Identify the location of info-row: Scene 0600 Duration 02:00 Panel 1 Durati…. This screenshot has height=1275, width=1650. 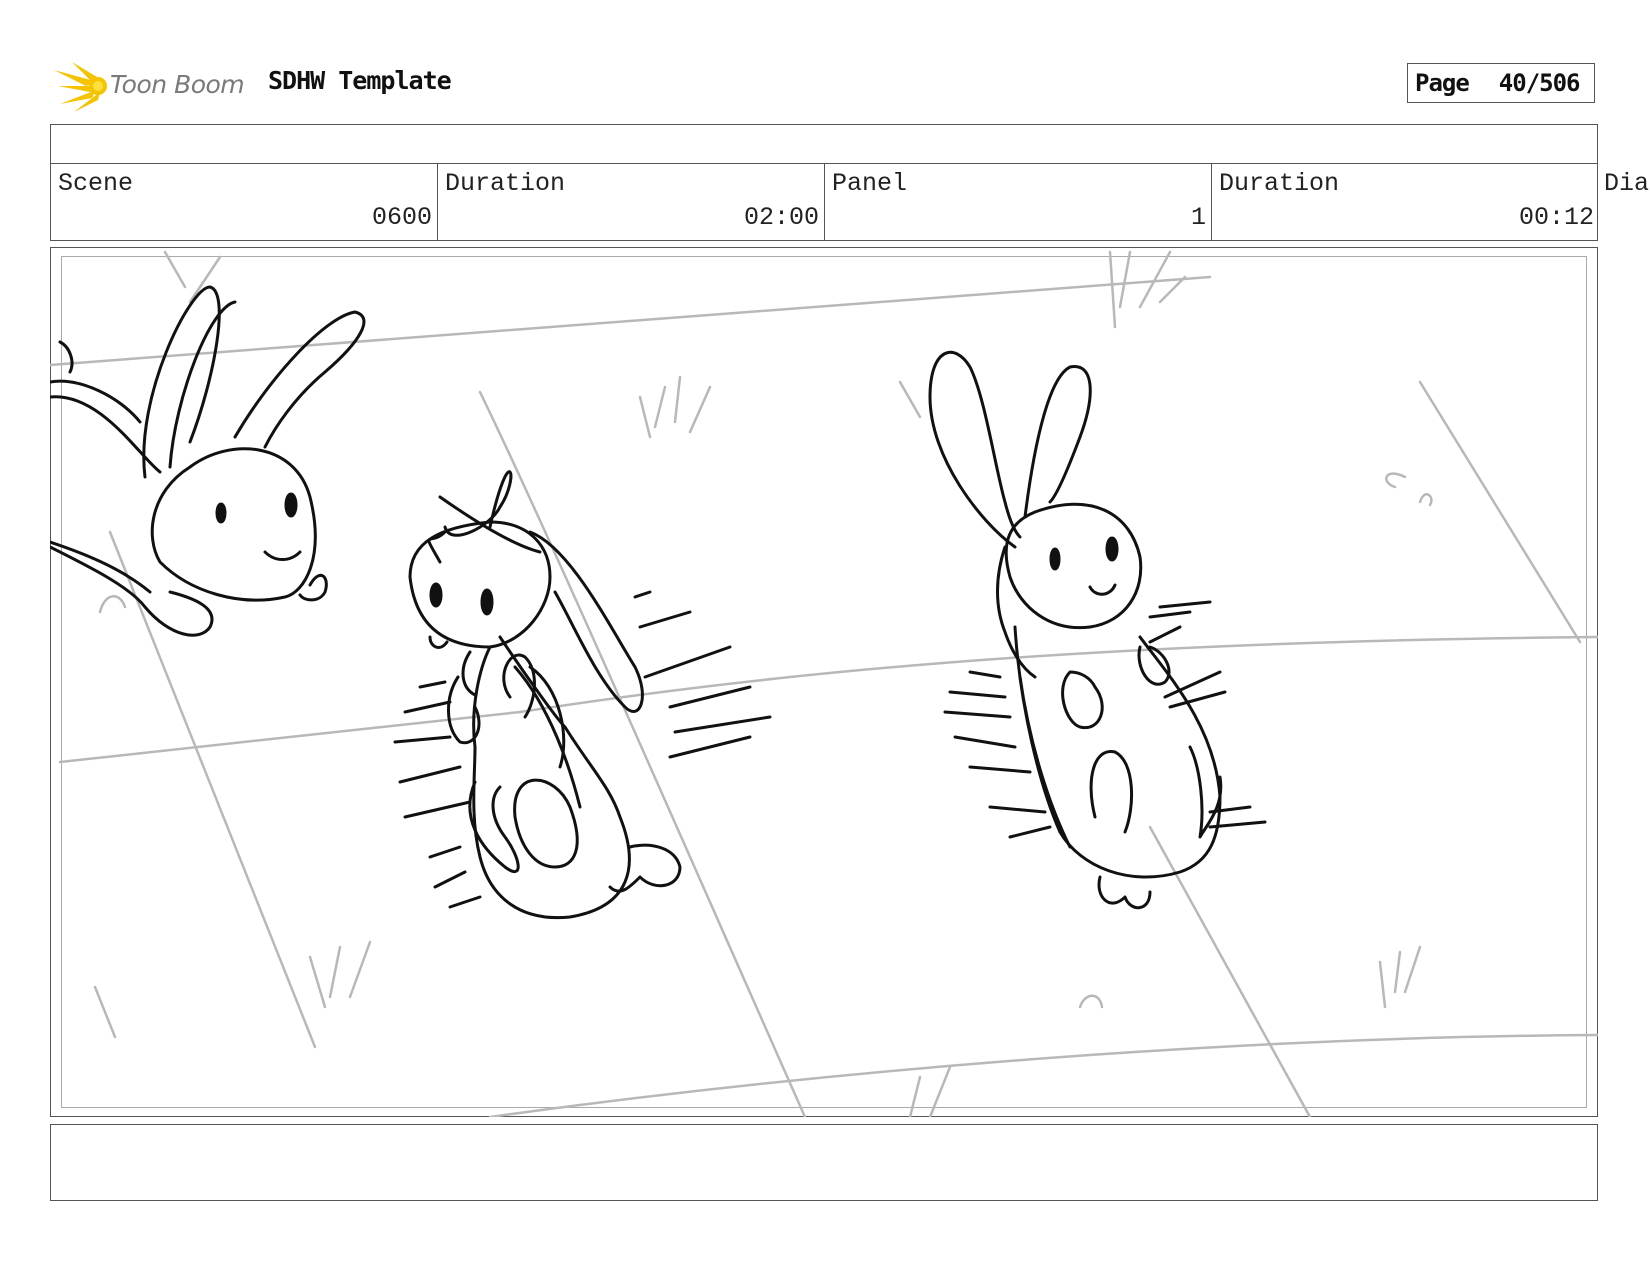
(824, 202).